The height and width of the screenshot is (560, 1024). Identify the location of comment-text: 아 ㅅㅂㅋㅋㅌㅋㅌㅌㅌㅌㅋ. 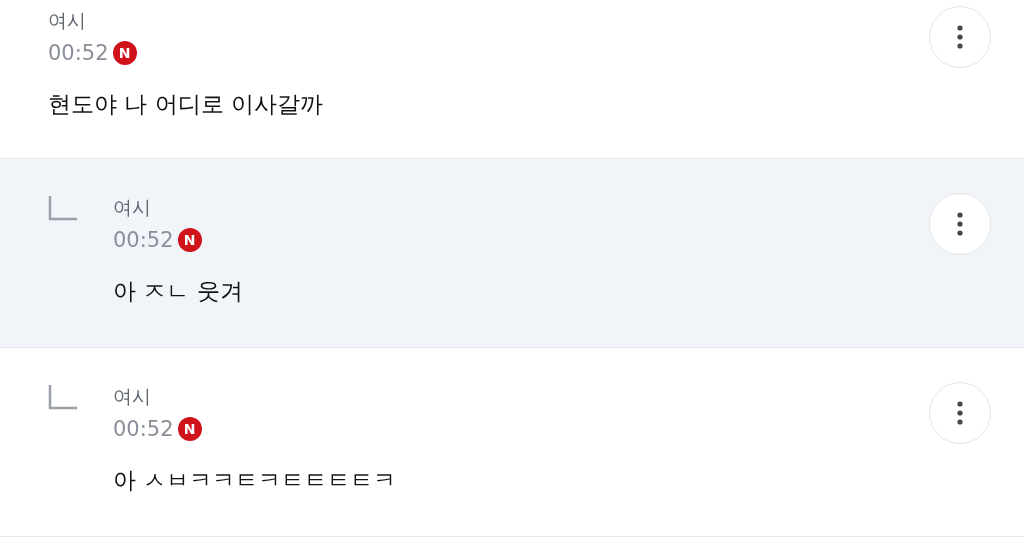
(255, 480).